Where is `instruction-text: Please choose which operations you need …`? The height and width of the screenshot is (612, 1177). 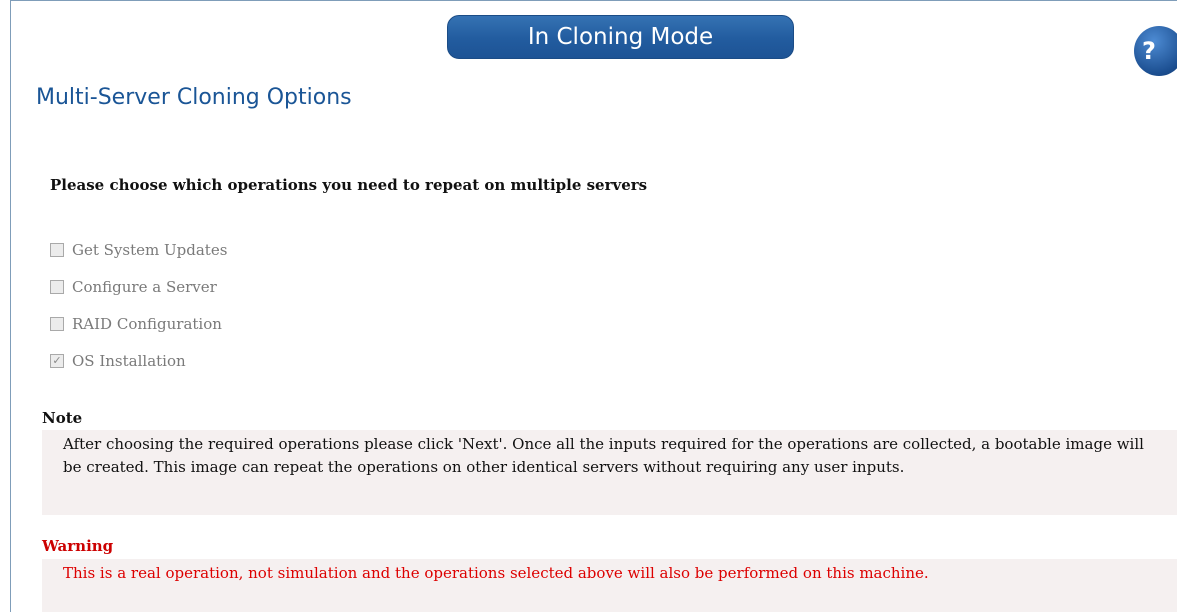 instruction-text: Please choose which operations you need … is located at coordinates (349, 185).